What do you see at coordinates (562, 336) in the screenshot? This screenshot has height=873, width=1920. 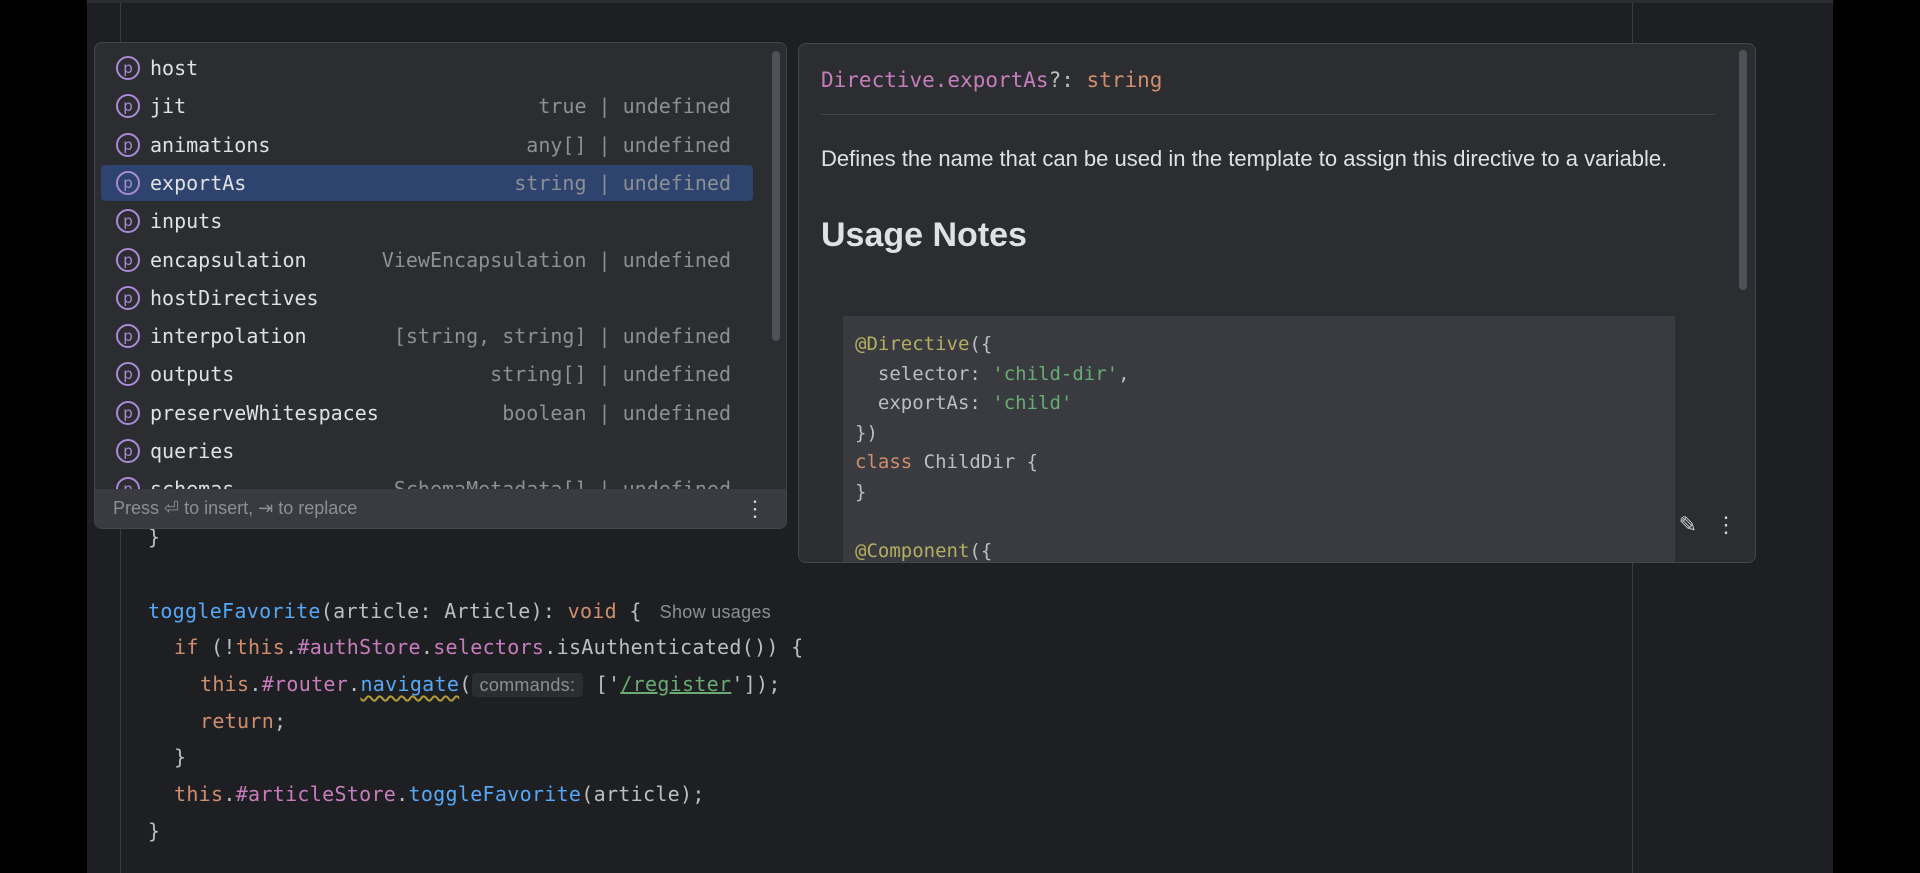 I see `completion-item-type: [string, string] | undefined` at bounding box center [562, 336].